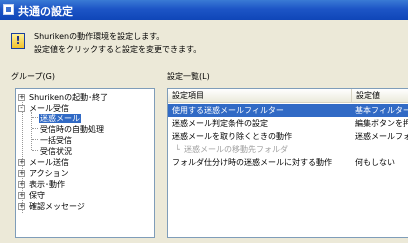 This screenshot has height=243, width=408. Describe the element at coordinates (37, 195) in the screenshot. I see `tree-item-label: 保守` at that location.